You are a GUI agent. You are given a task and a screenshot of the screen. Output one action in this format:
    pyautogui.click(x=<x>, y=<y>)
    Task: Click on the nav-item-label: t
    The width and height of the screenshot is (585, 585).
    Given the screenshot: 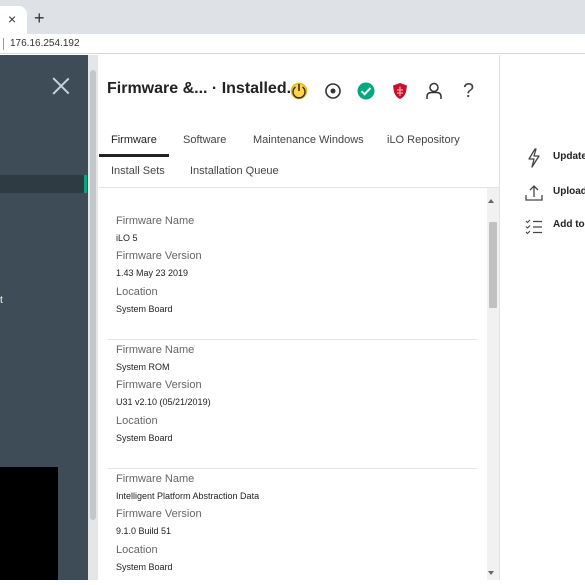 What is the action you would take?
    pyautogui.click(x=1, y=300)
    